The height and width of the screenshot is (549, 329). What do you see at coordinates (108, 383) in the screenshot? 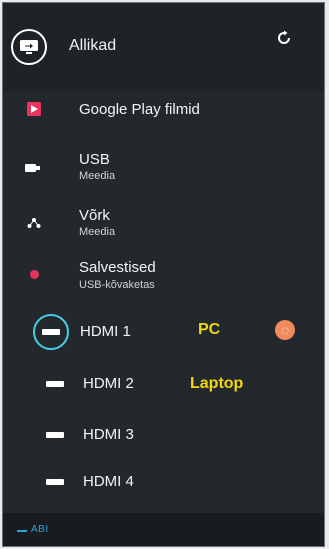
I see `source-label: HDMI 2` at bounding box center [108, 383].